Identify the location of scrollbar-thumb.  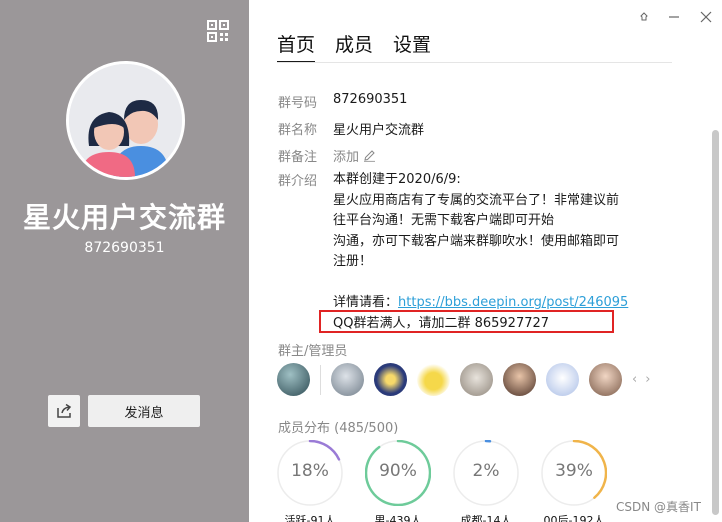
(715, 322).